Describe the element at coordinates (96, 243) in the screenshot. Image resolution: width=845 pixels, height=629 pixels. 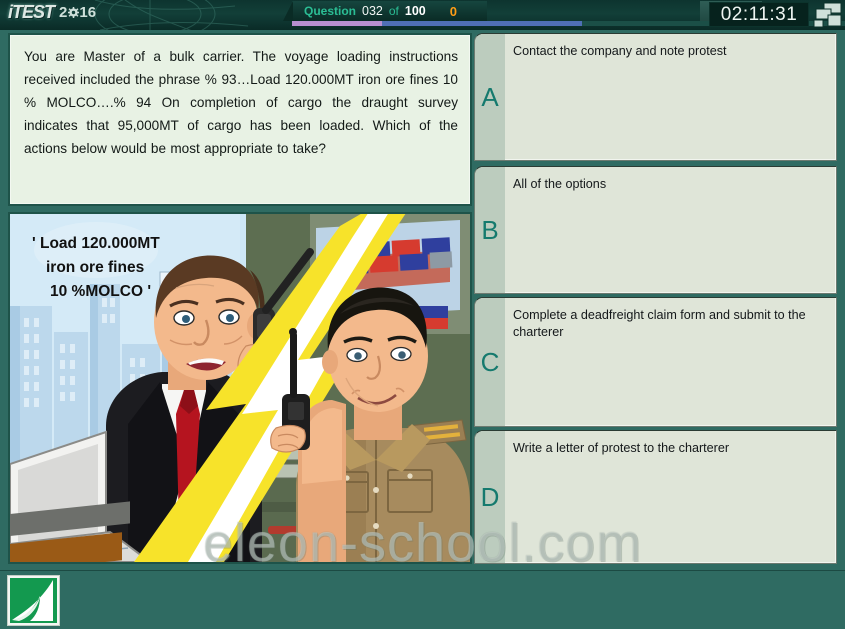
I see `svg-text: ' Load 120.000MT` at that location.